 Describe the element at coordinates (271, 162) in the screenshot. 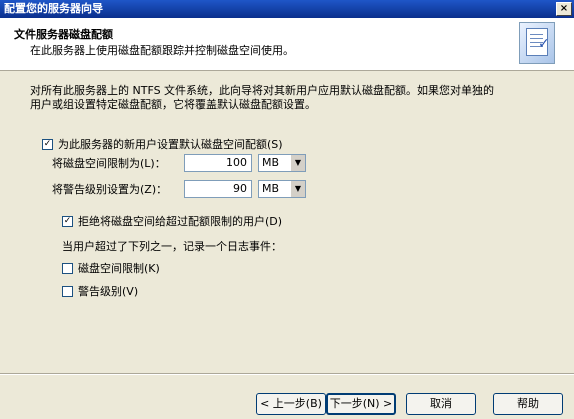

I see `limit-unit-value: MB` at that location.